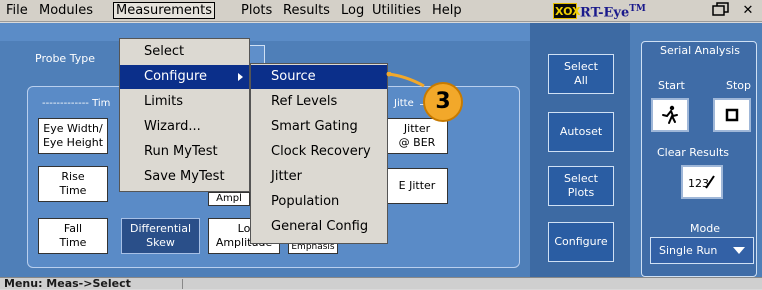 This screenshot has height=290, width=762. What do you see at coordinates (396, 10) in the screenshot?
I see `menu-utilities: Utilities` at bounding box center [396, 10].